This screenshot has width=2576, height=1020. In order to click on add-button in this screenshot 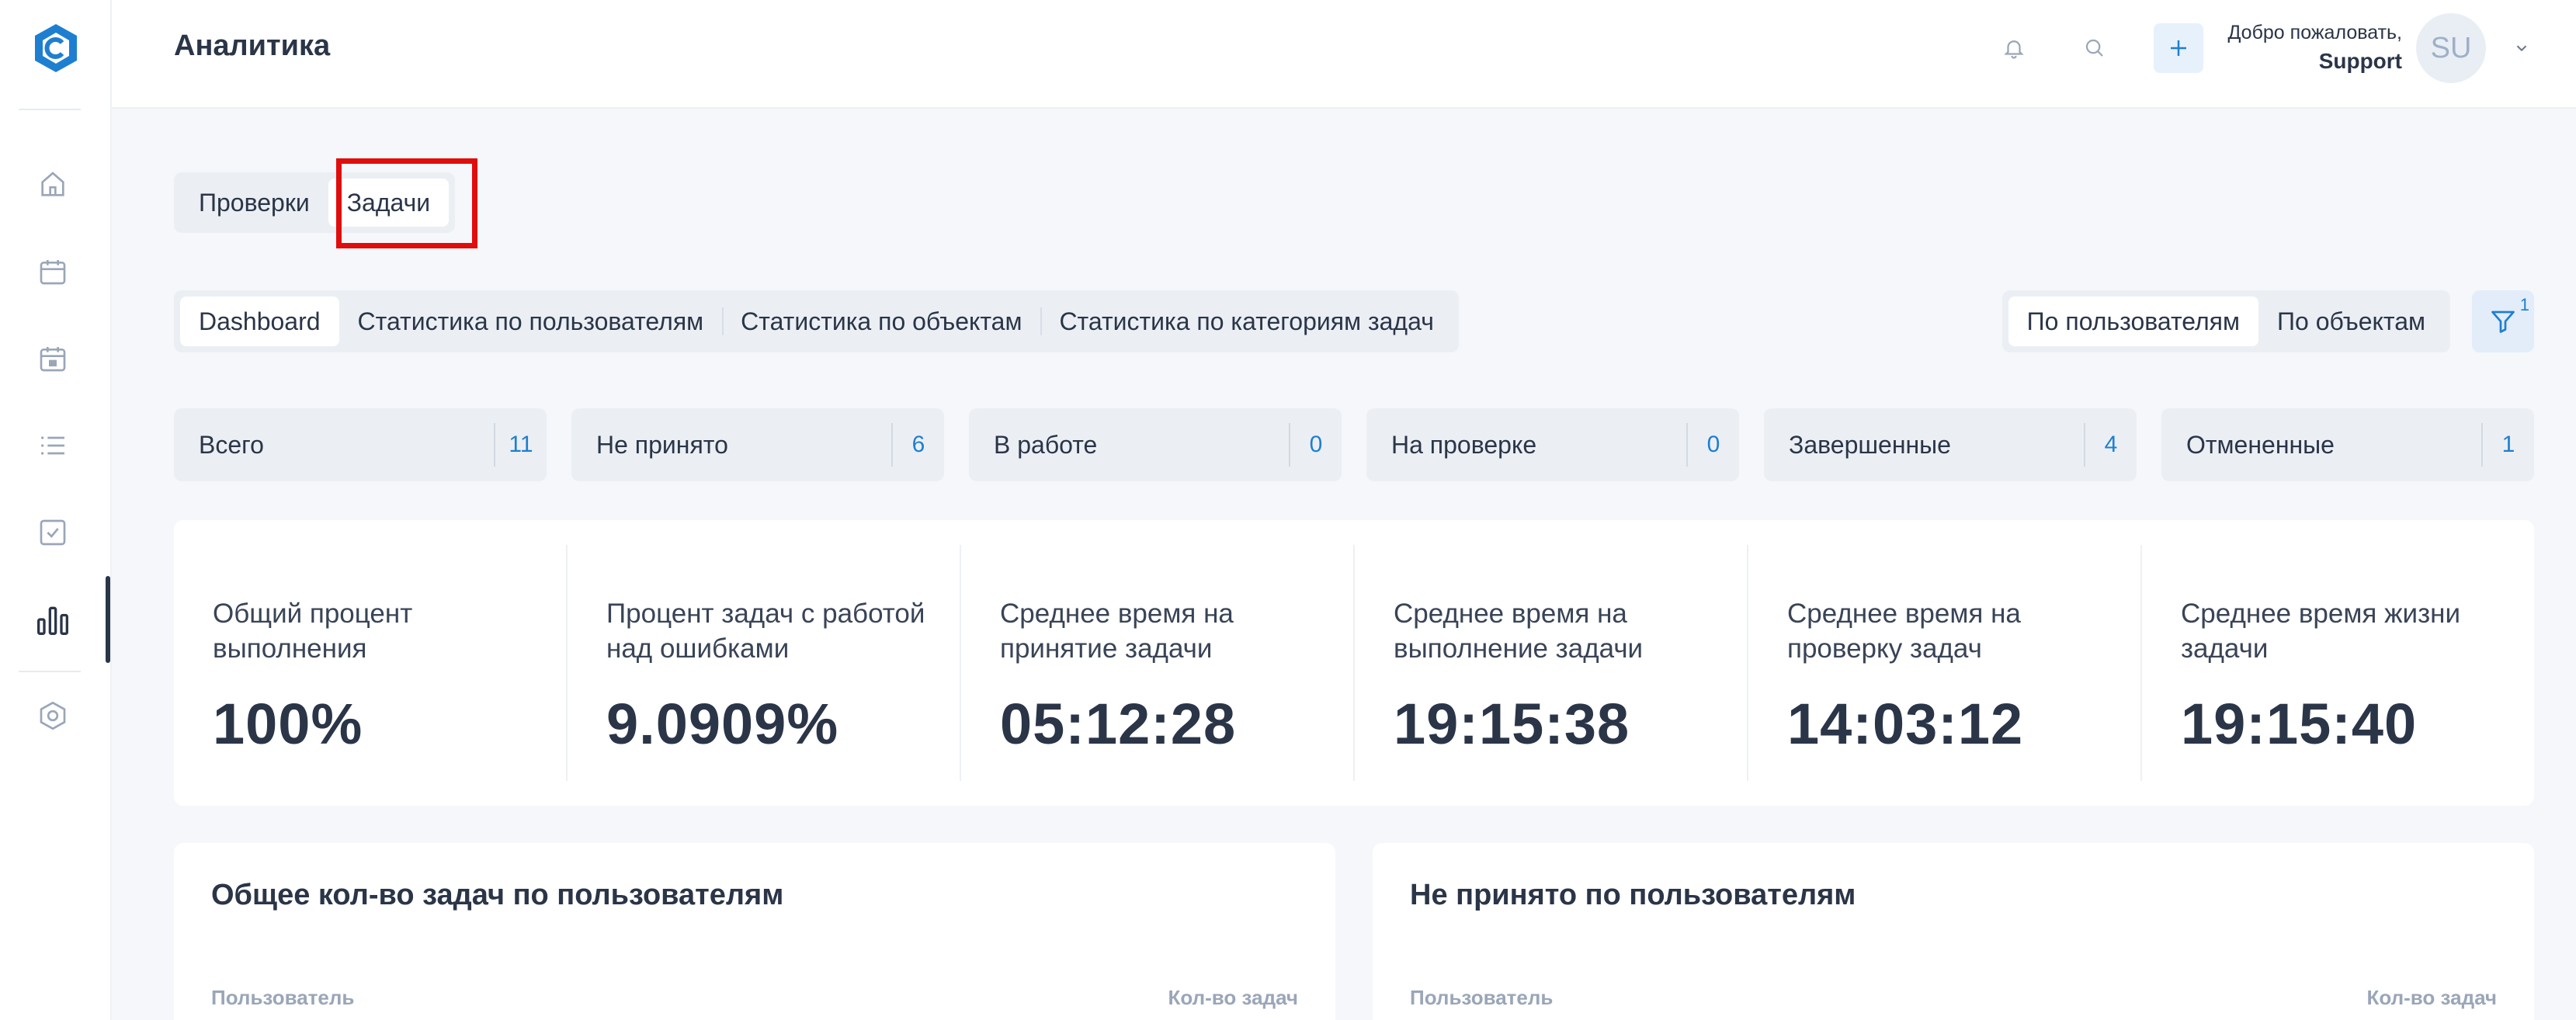, I will do `click(2178, 48)`.